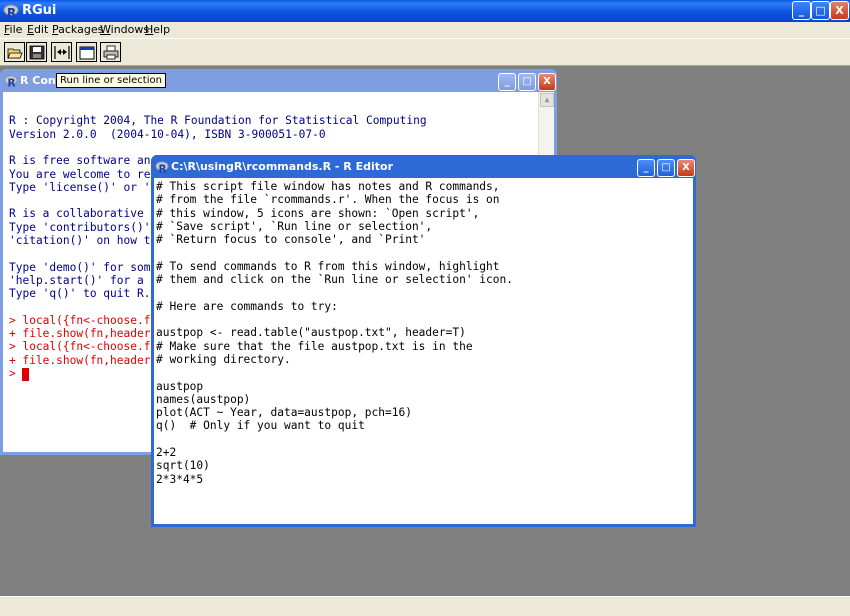 Image resolution: width=850 pixels, height=616 pixels. Describe the element at coordinates (37, 29) in the screenshot. I see `menu-edit: Edit` at that location.